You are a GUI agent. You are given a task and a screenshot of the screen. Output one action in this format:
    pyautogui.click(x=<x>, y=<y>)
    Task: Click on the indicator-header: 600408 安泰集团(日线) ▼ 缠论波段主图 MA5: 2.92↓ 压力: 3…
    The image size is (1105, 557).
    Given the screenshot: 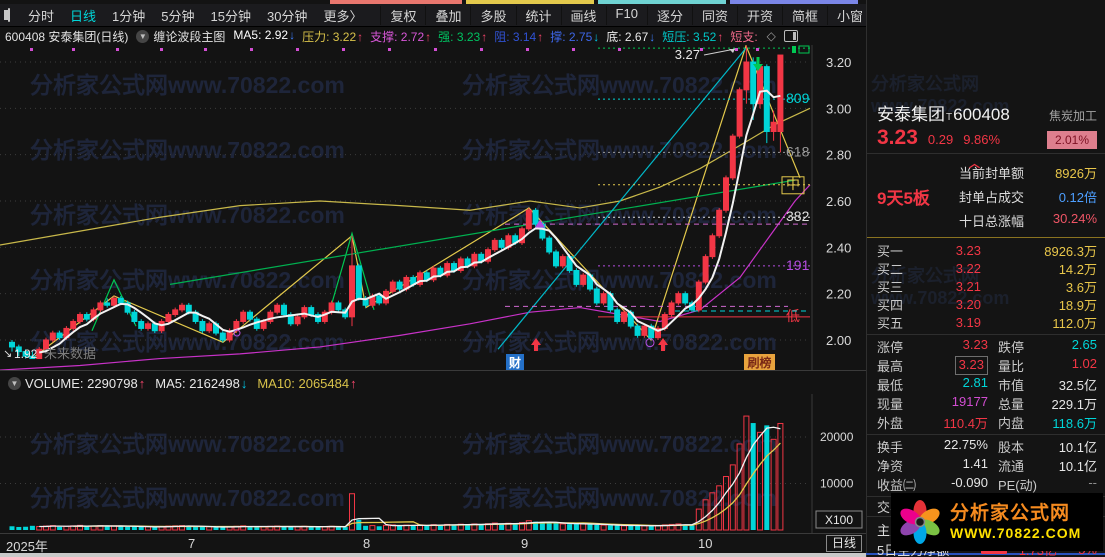 What is the action you would take?
    pyautogui.click(x=433, y=36)
    